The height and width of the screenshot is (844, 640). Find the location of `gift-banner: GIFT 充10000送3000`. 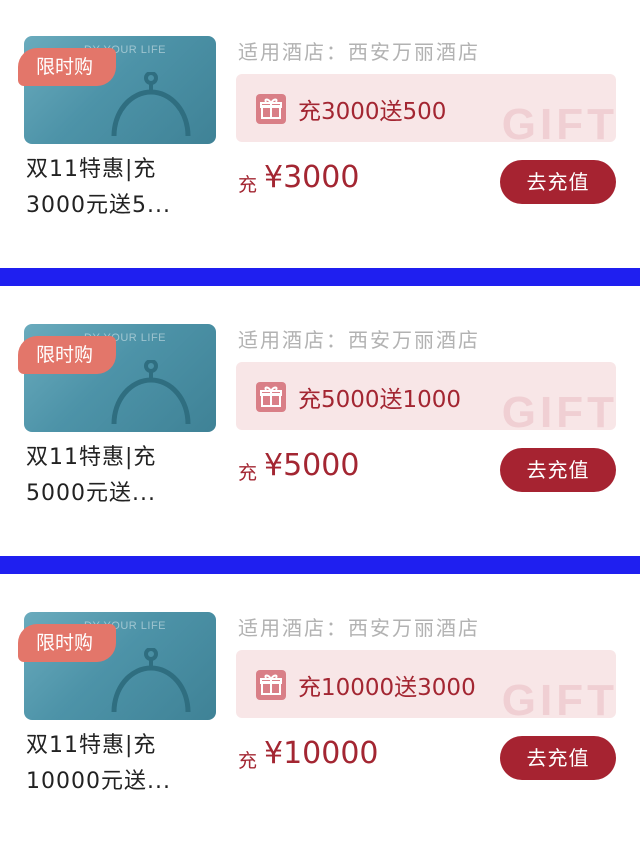

gift-banner: GIFT 充10000送3000 is located at coordinates (426, 684).